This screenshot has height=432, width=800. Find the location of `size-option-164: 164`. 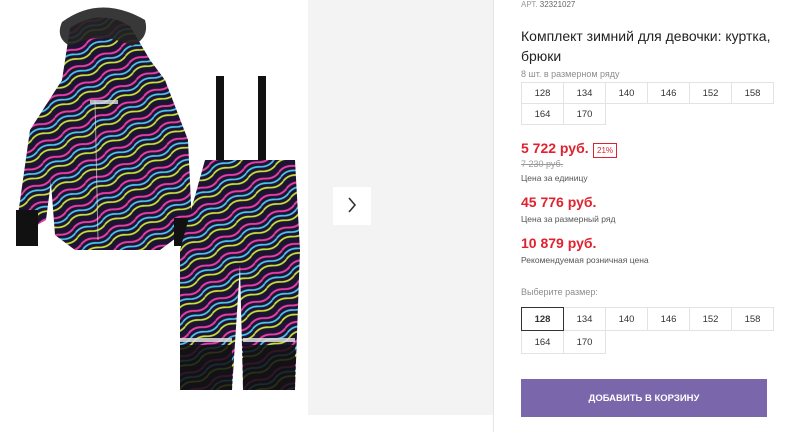

size-option-164: 164 is located at coordinates (542, 342).